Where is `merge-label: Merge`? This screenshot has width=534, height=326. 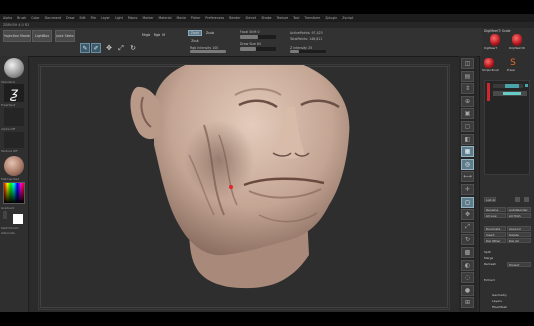
merge-label: Merge is located at coordinates (488, 258).